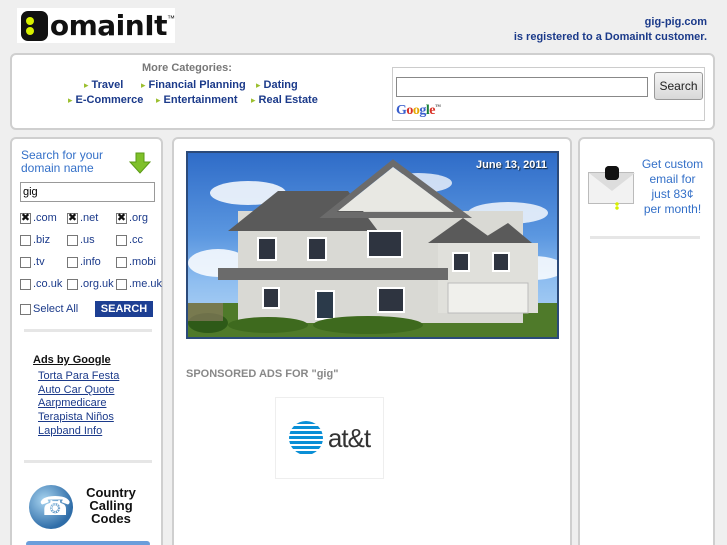 The image size is (727, 545). What do you see at coordinates (678, 86) in the screenshot?
I see `google-search-button: Search` at bounding box center [678, 86].